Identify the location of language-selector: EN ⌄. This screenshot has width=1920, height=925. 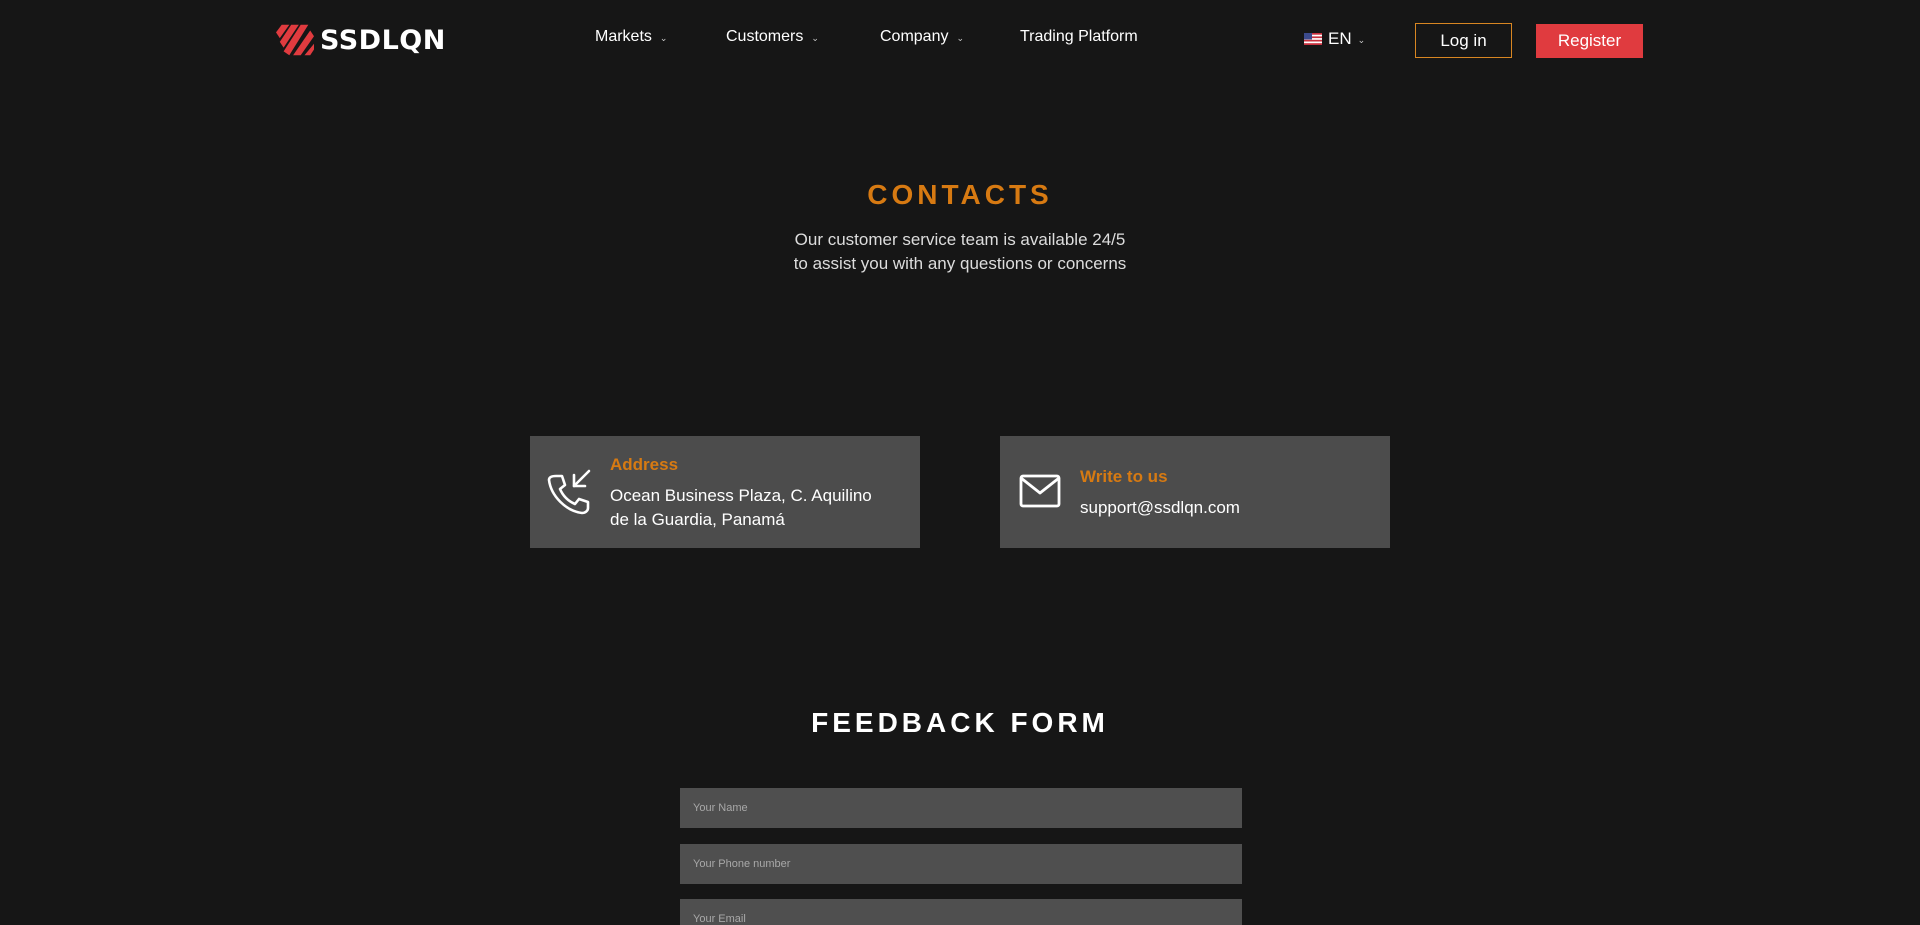
(1334, 39).